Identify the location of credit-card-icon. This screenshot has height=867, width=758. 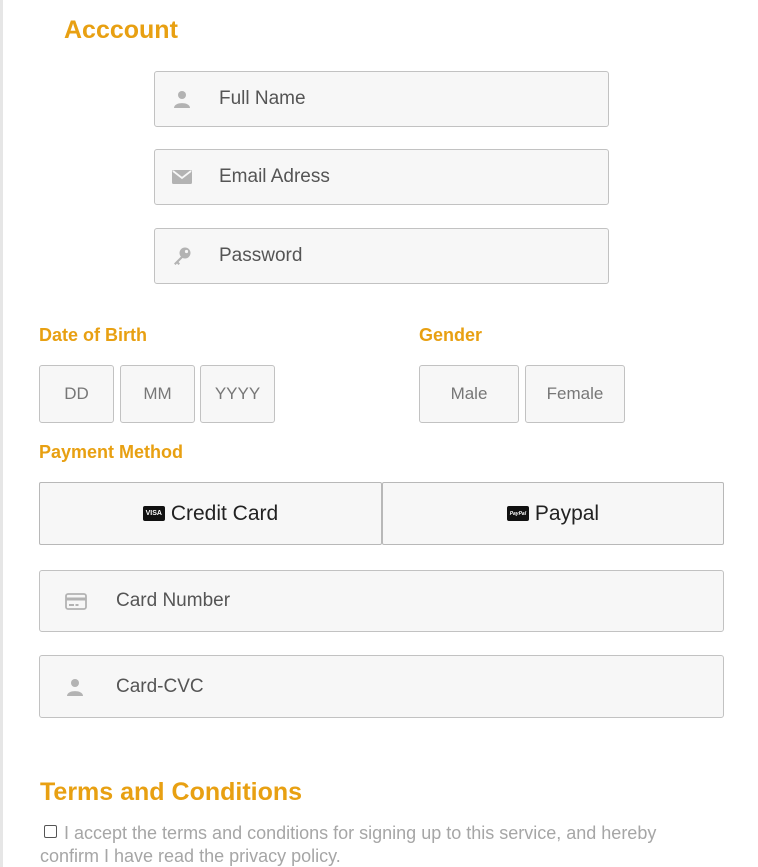
(76, 601).